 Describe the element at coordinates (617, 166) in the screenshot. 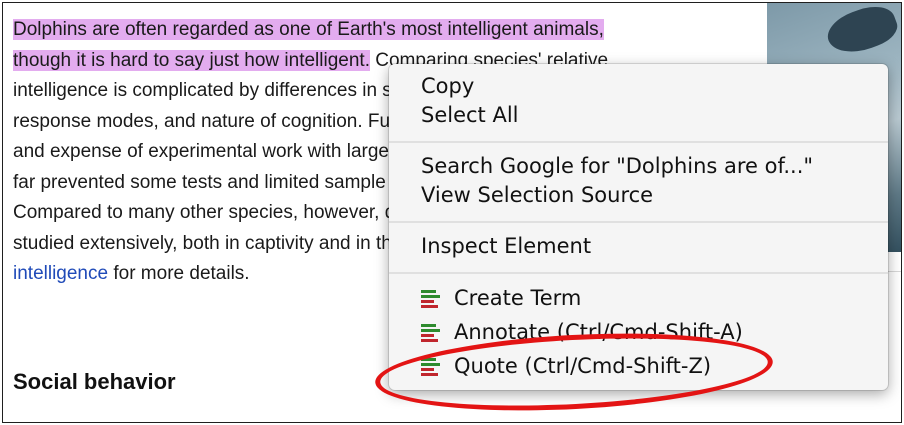

I see `menu-item-search-google: Search Google for "Dolphins are of..."` at that location.